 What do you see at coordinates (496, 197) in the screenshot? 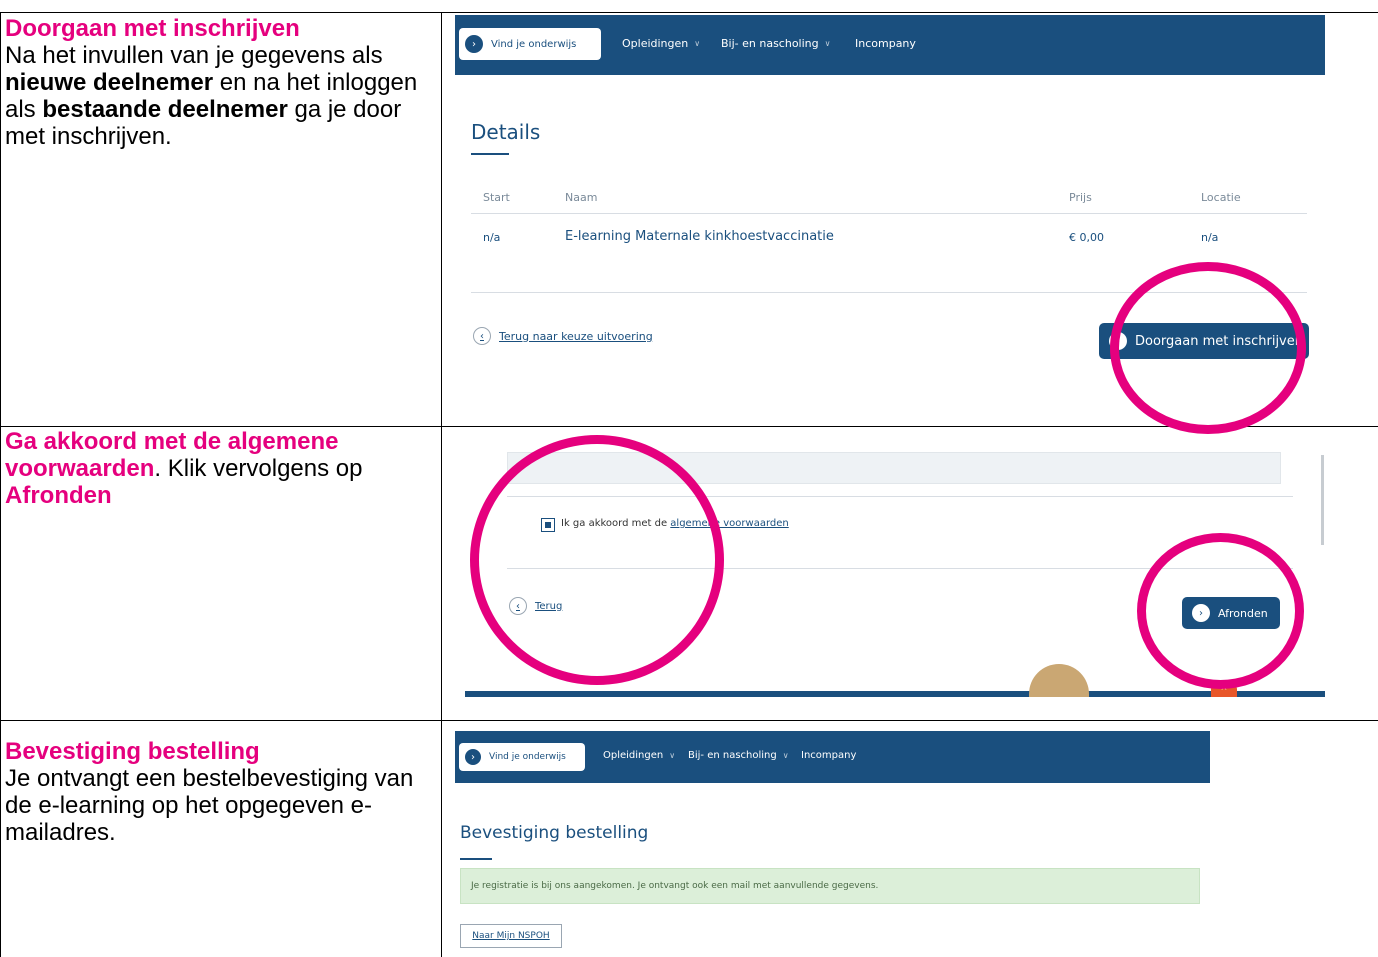
I see `column-header-start: Start` at bounding box center [496, 197].